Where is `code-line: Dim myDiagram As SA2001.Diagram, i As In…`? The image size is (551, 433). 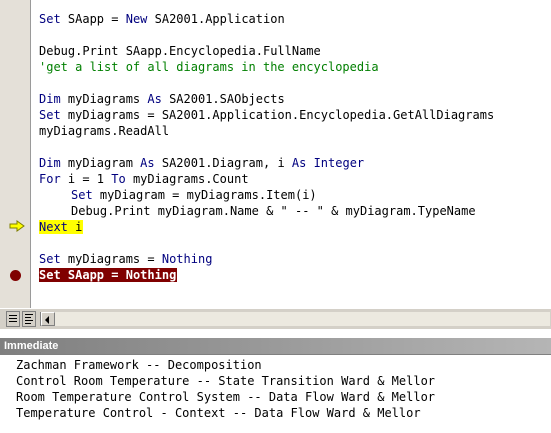 code-line: Dim myDiagram As SA2001.Diagram, i As In… is located at coordinates (201, 163).